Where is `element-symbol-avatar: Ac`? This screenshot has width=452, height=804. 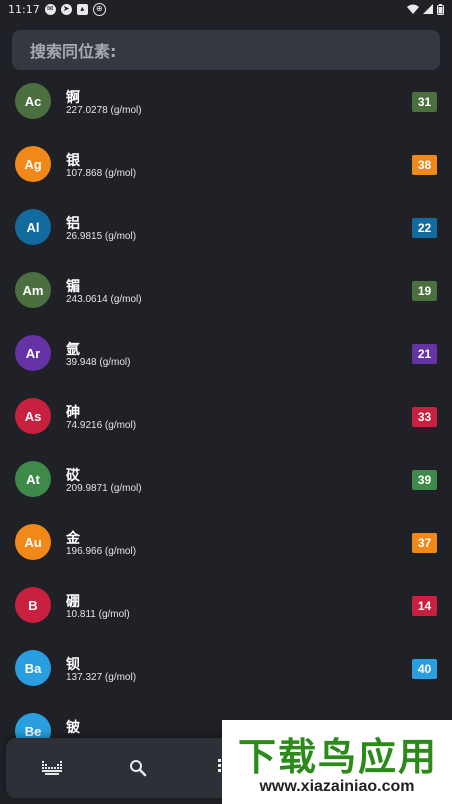 element-symbol-avatar: Ac is located at coordinates (33, 101).